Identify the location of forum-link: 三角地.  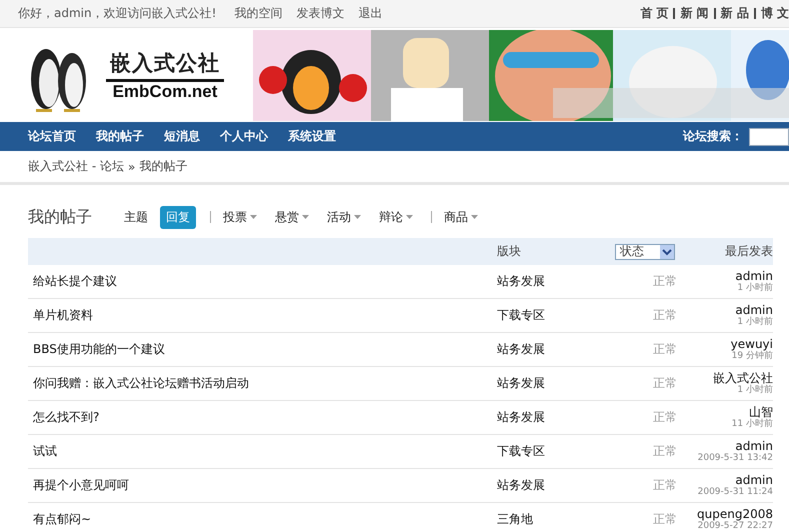
(557, 519).